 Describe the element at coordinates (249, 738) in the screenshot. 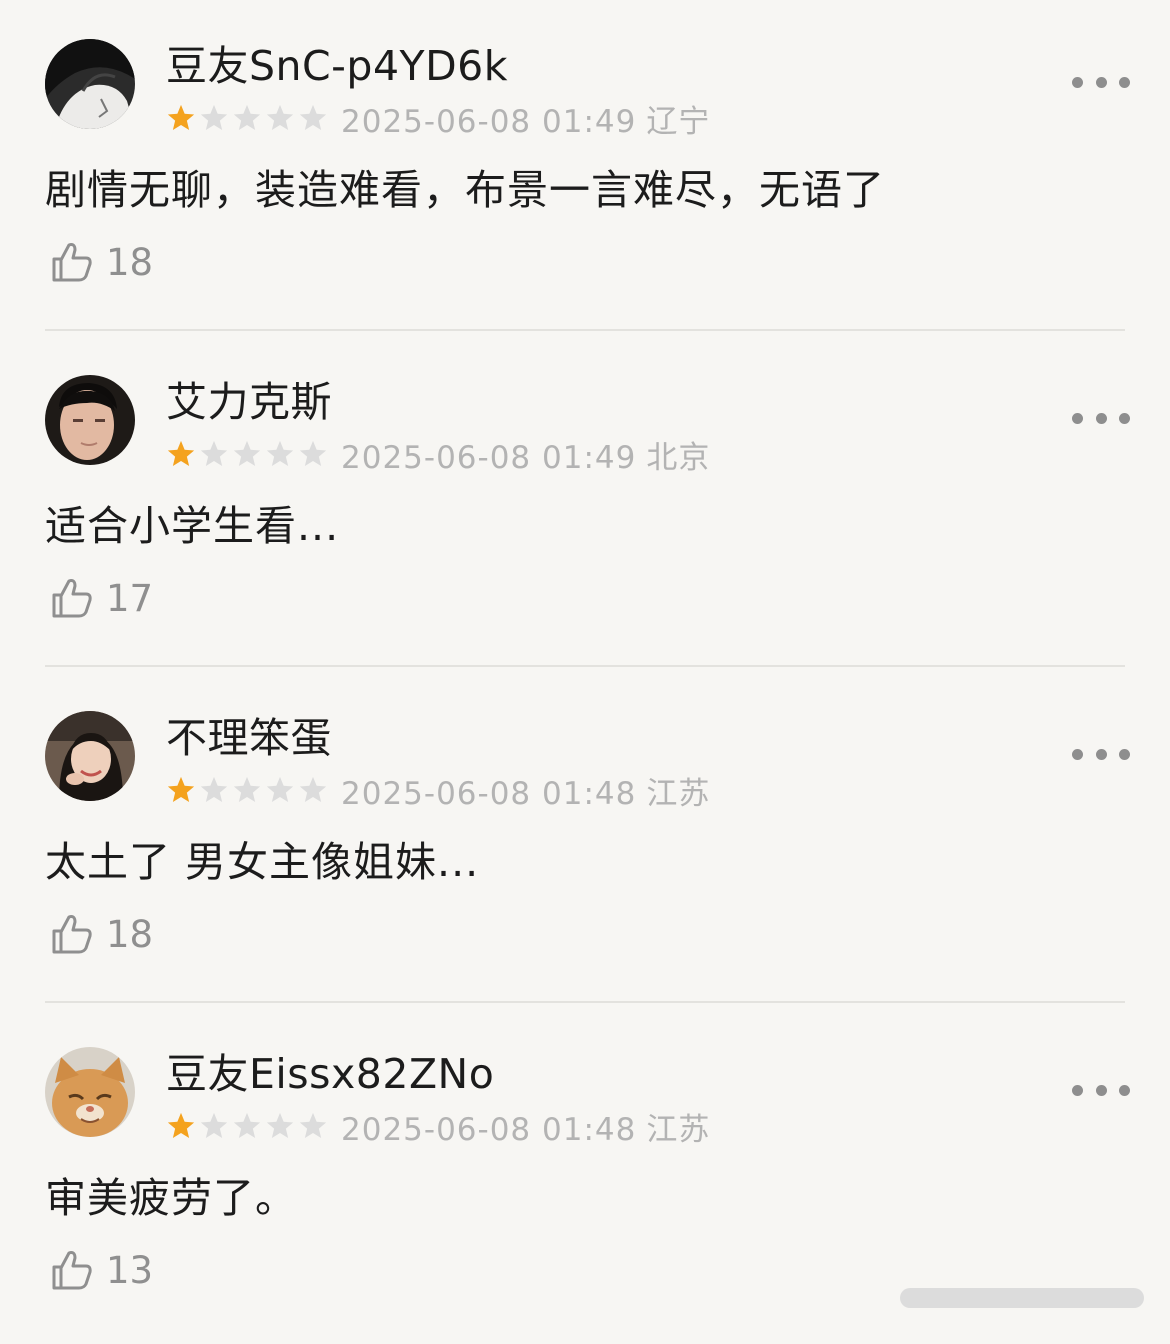

I see `username: 不理笨蛋` at that location.